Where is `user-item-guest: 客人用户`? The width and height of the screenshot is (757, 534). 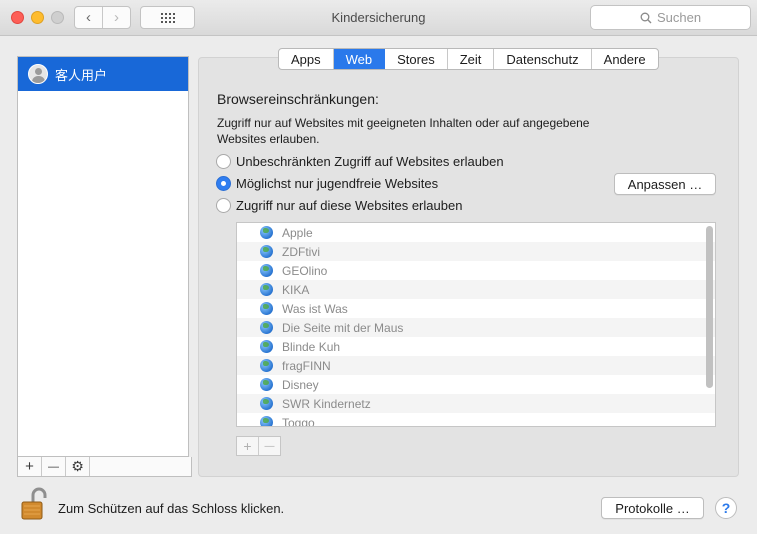 user-item-guest: 客人用户 is located at coordinates (103, 74).